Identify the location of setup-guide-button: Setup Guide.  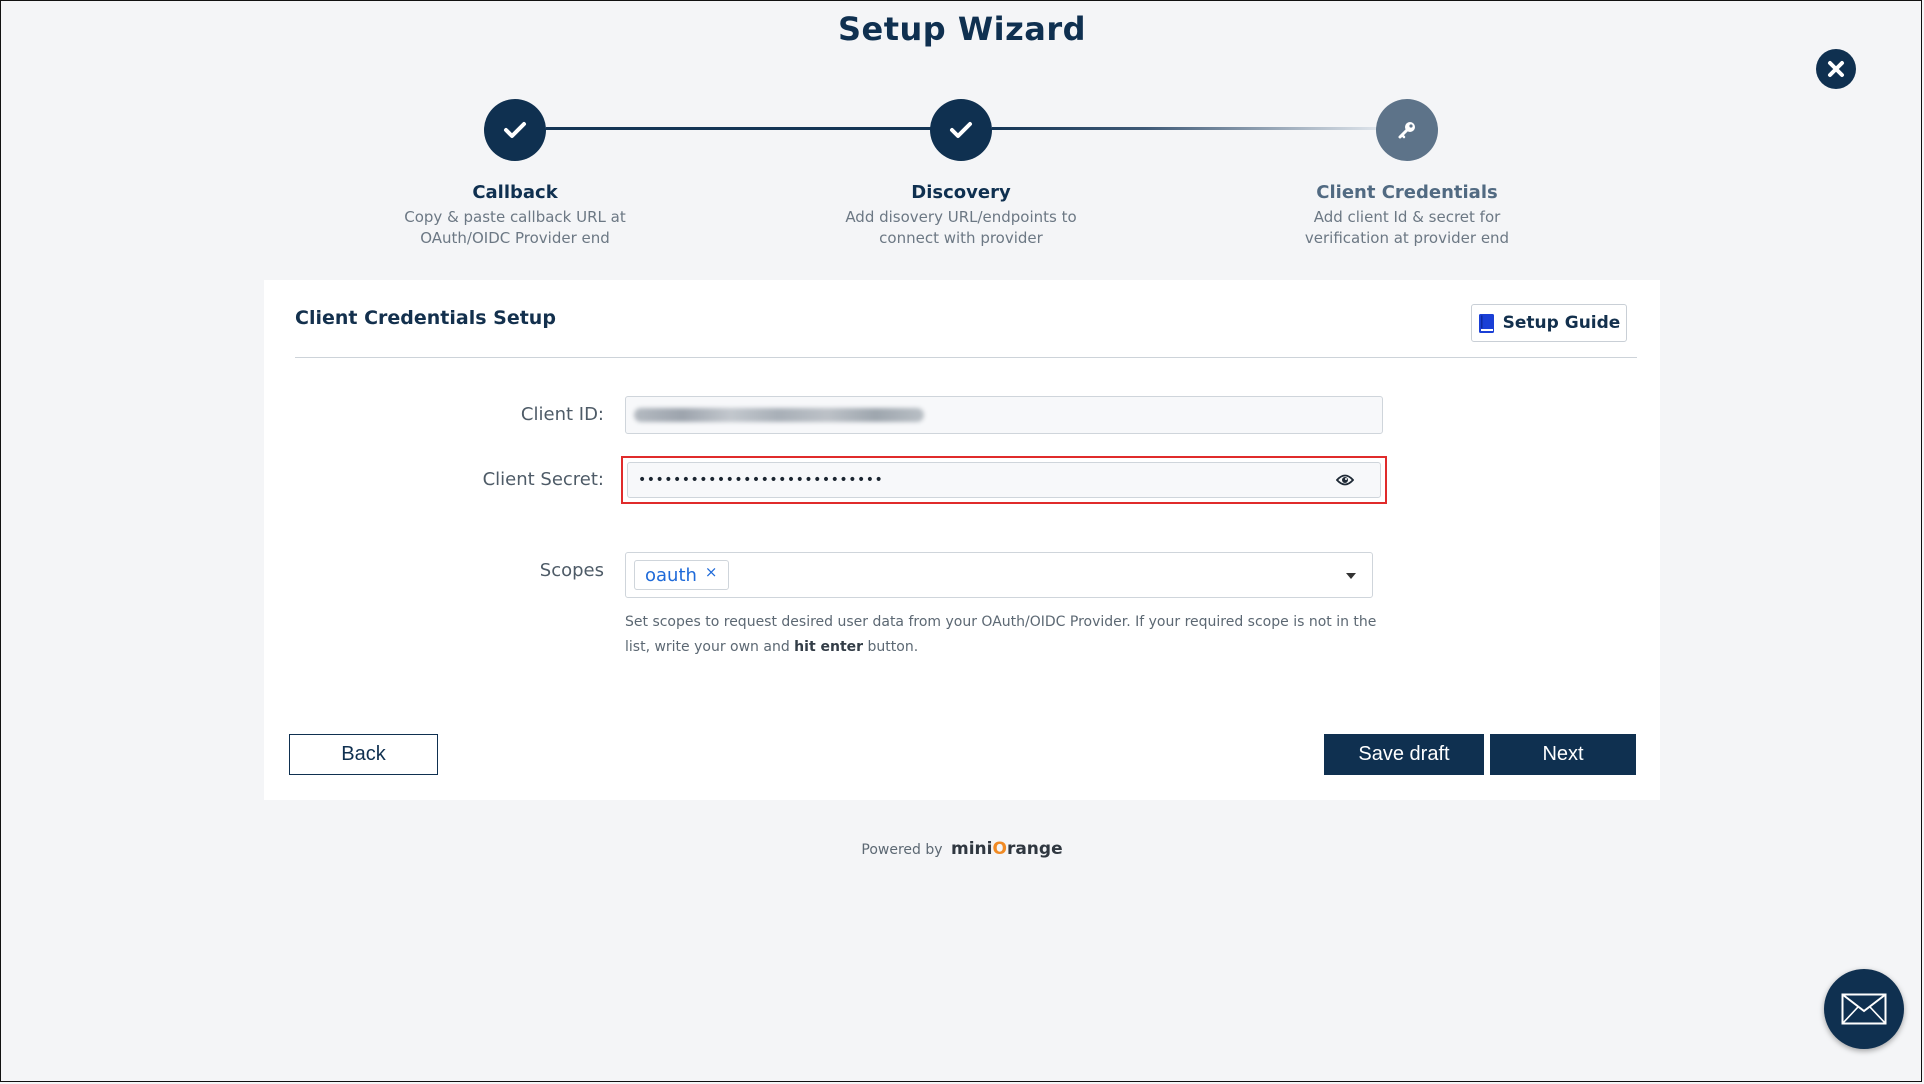
(1549, 323).